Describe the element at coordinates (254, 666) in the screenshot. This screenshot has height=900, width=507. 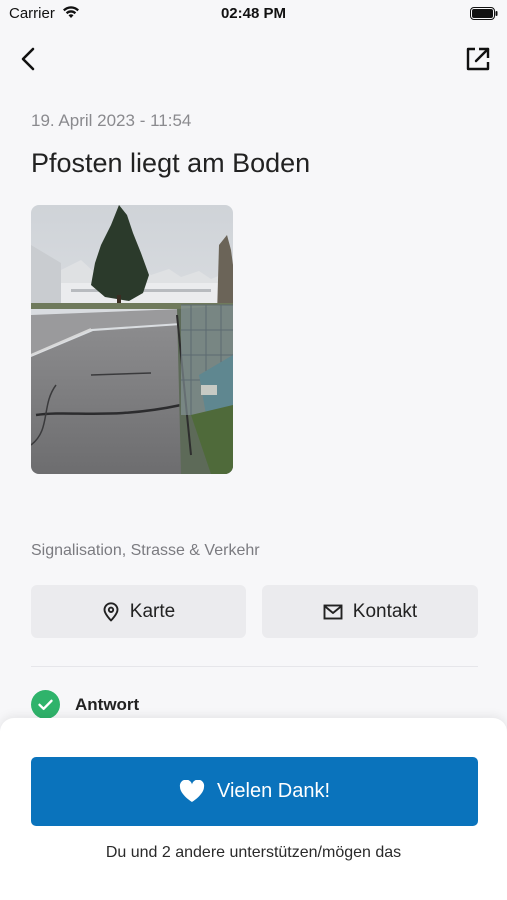
I see `divider` at that location.